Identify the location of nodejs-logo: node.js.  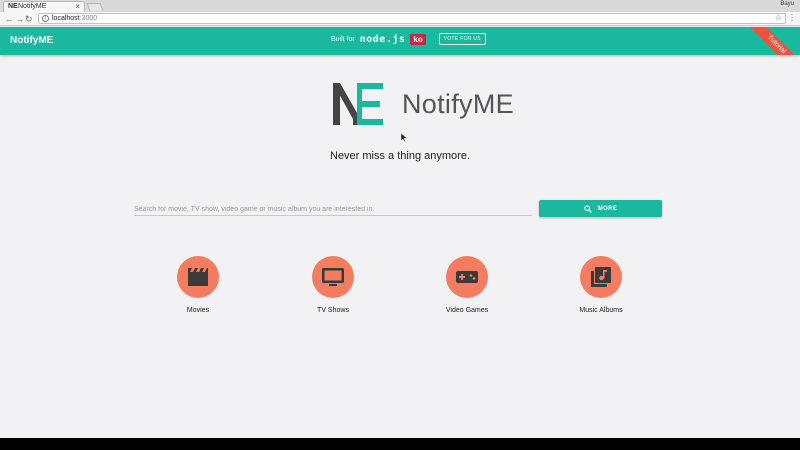
(382, 39).